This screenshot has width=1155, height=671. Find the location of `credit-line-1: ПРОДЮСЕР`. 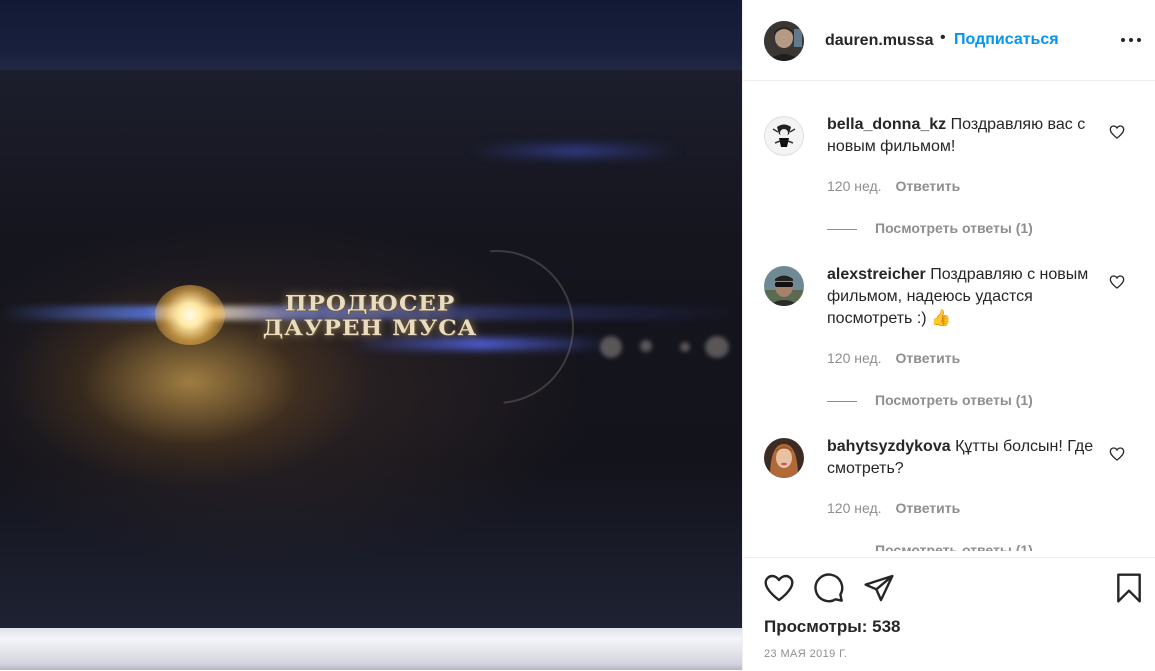

credit-line-1: ПРОДЮСЕР is located at coordinates (370, 303).